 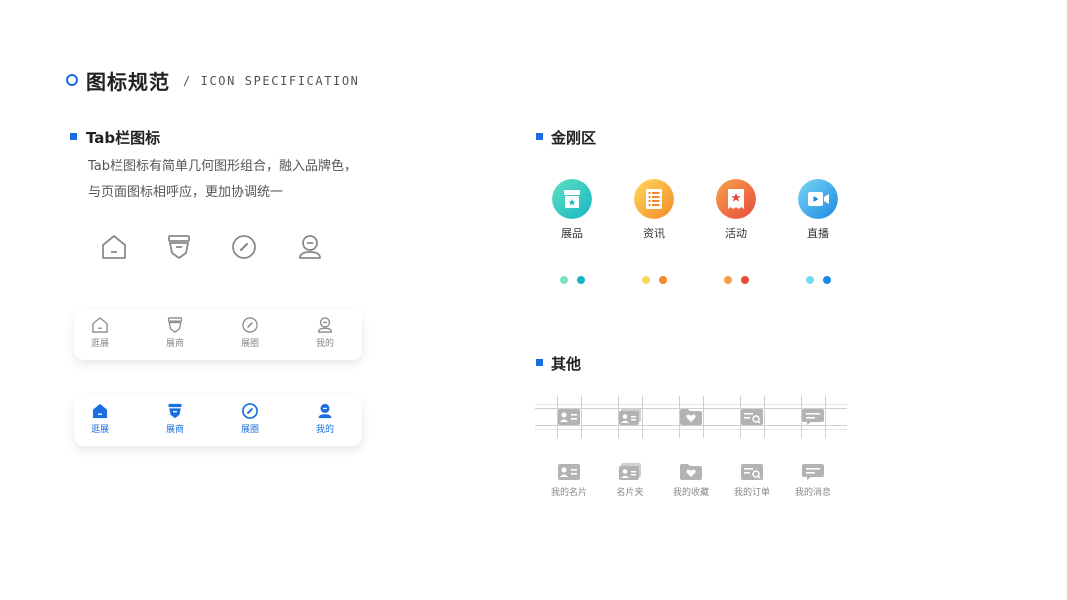 What do you see at coordinates (250, 411) in the screenshot?
I see `compass-filled-icon` at bounding box center [250, 411].